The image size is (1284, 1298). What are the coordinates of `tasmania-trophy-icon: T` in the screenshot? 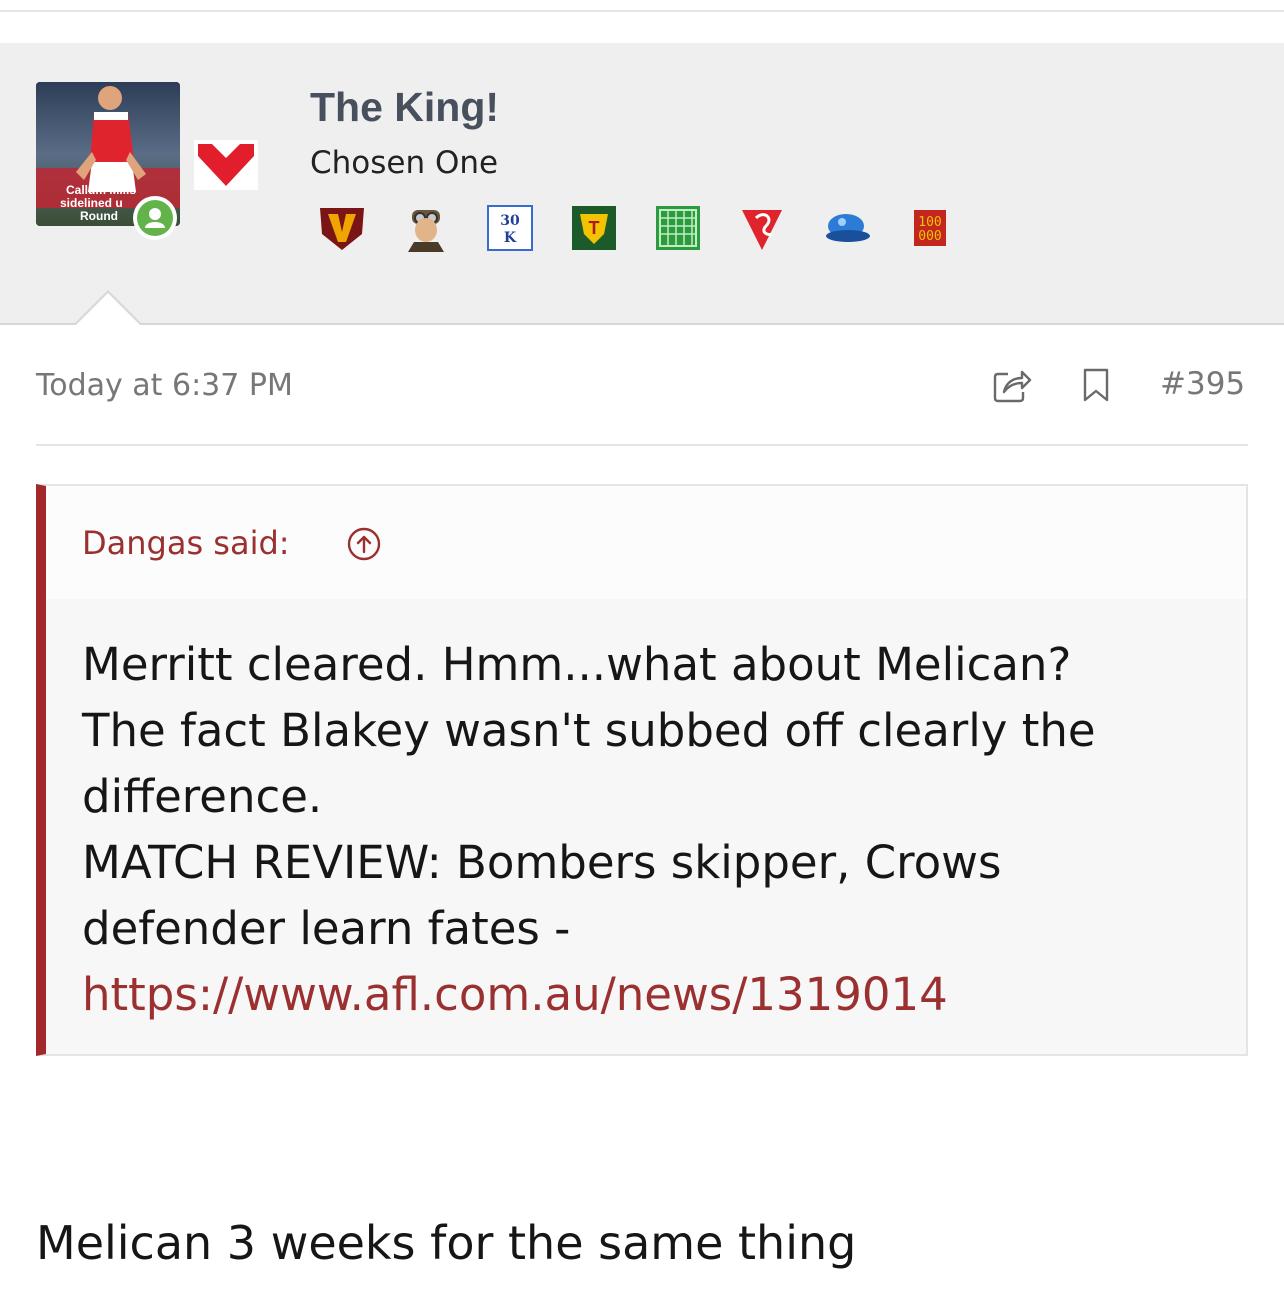 It's located at (594, 228).